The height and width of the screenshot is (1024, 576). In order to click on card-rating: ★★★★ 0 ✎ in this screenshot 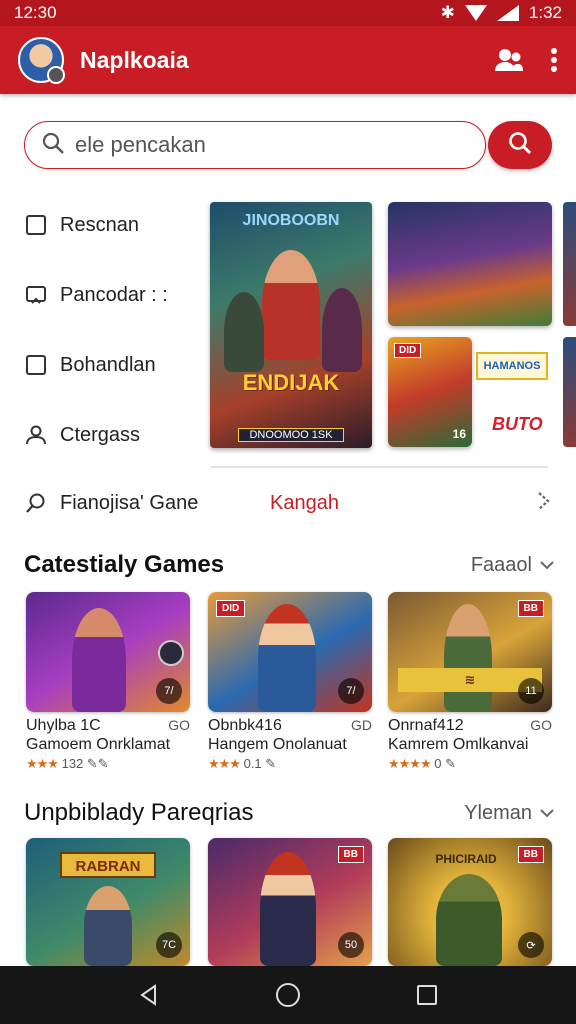, I will do `click(470, 764)`.